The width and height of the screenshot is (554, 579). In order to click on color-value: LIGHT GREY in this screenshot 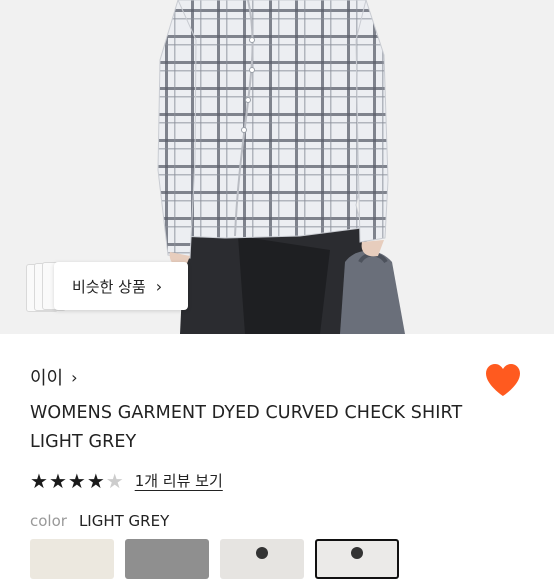, I will do `click(124, 521)`.